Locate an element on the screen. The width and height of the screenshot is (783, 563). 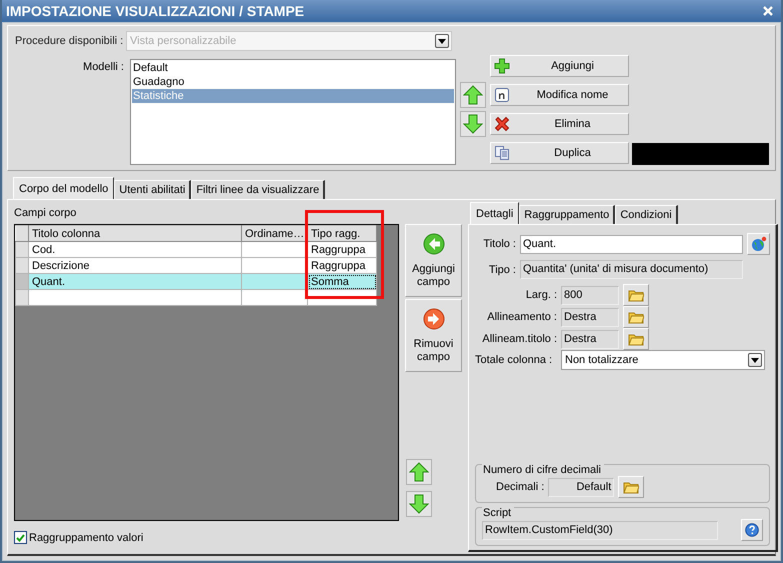
group-title: Script is located at coordinates (498, 513).